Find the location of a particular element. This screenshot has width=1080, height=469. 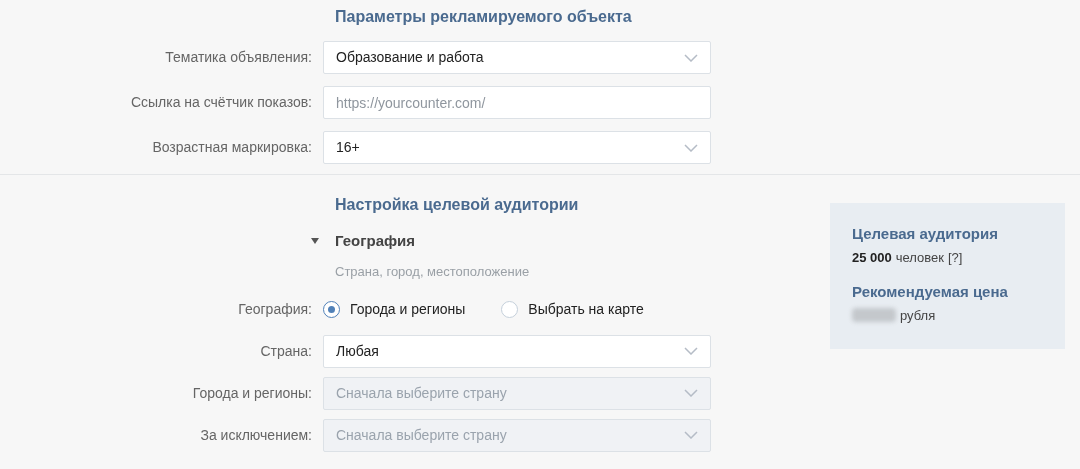

audience-count: 25 000 is located at coordinates (872, 257).